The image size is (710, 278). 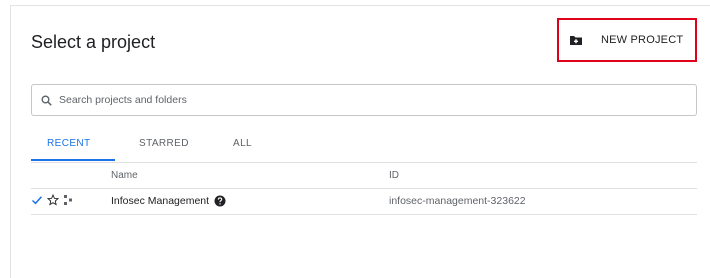 I want to click on row-icons, so click(x=54, y=200).